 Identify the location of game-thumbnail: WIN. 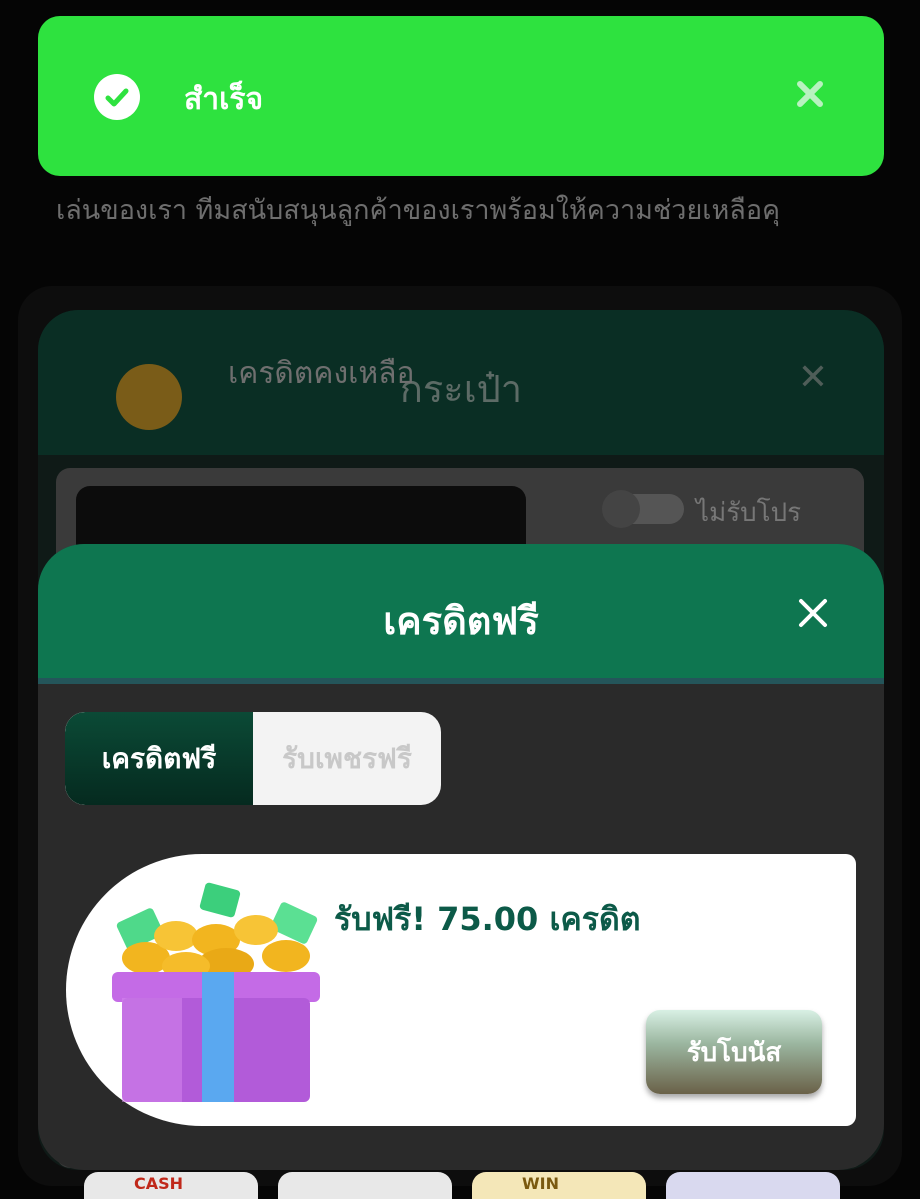
(559, 1185).